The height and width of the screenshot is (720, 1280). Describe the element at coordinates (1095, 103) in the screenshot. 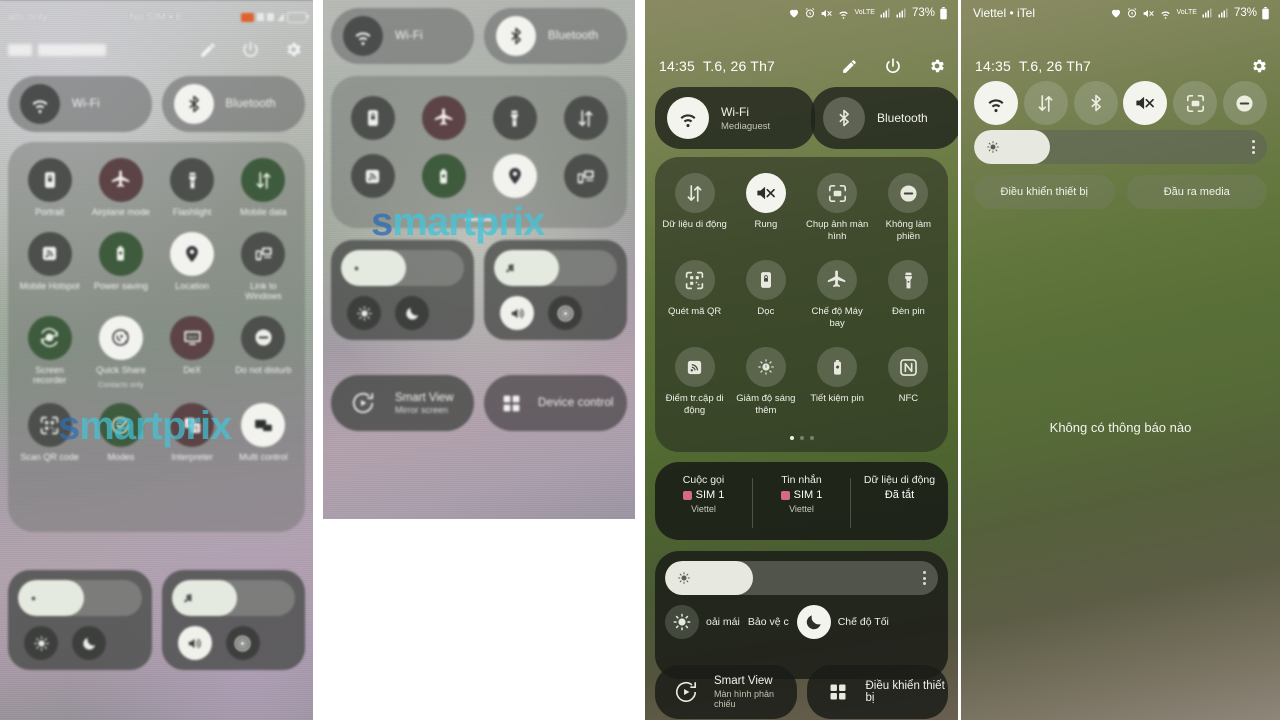

I see `bluetooth-icon-toggle` at that location.